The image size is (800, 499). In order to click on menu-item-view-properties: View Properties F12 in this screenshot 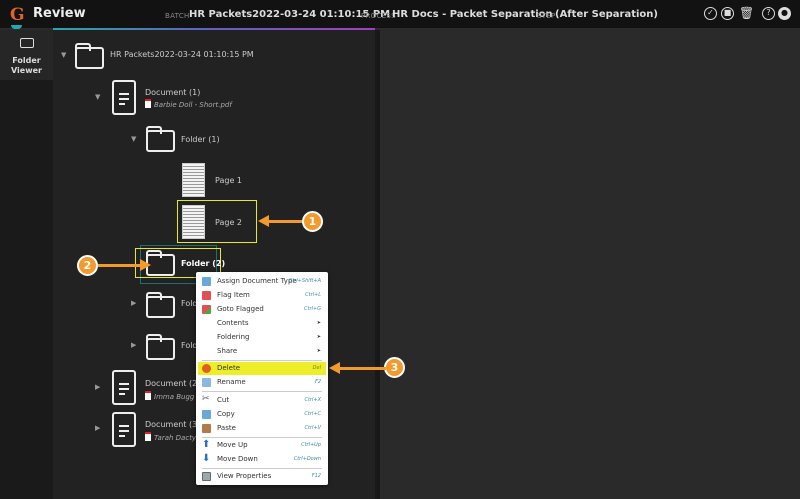, I will do `click(262, 476)`.